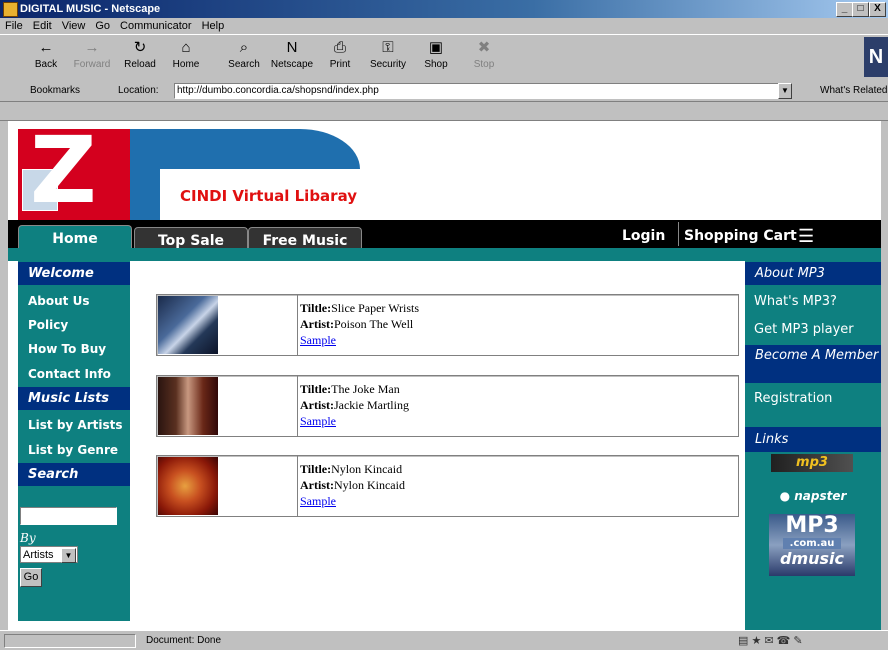 The width and height of the screenshot is (888, 650). What do you see at coordinates (436, 64) in the screenshot?
I see `shop-label: Shop` at bounding box center [436, 64].